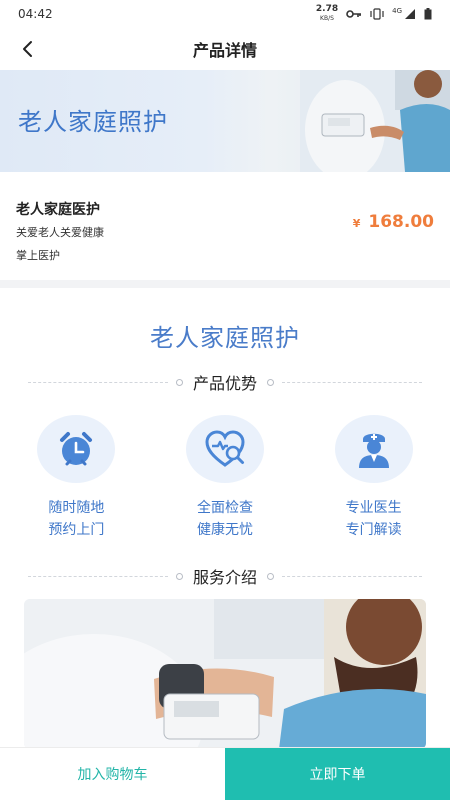 Image resolution: width=450 pixels, height=800 pixels. What do you see at coordinates (356, 223) in the screenshot?
I see `currency-symbol: ¥` at bounding box center [356, 223].